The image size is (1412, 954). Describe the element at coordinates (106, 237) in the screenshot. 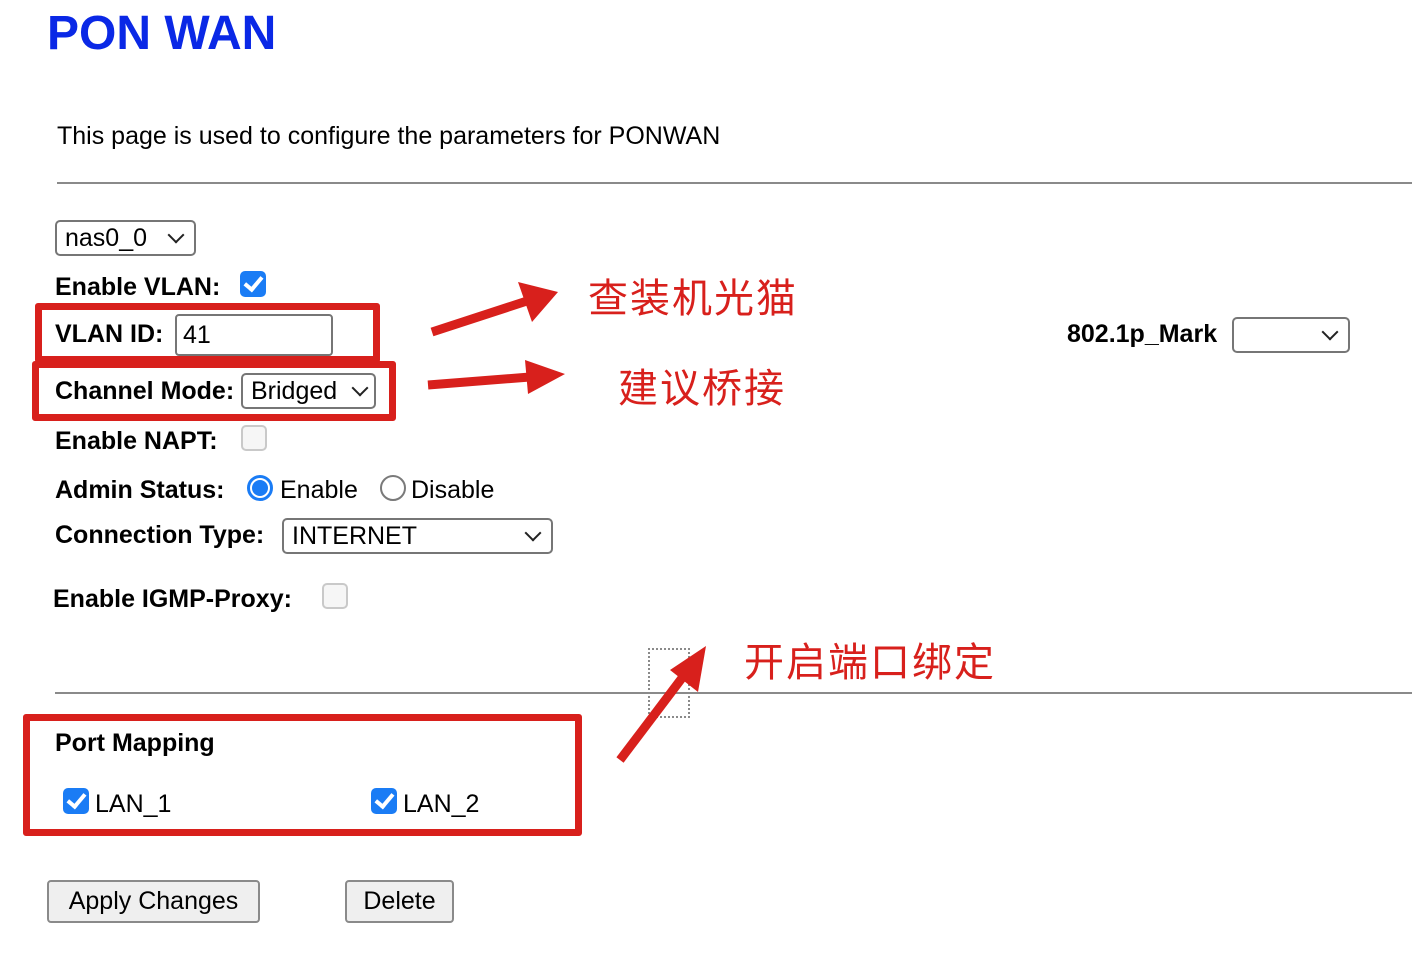

I see `interface-select-value: nas0_0` at that location.